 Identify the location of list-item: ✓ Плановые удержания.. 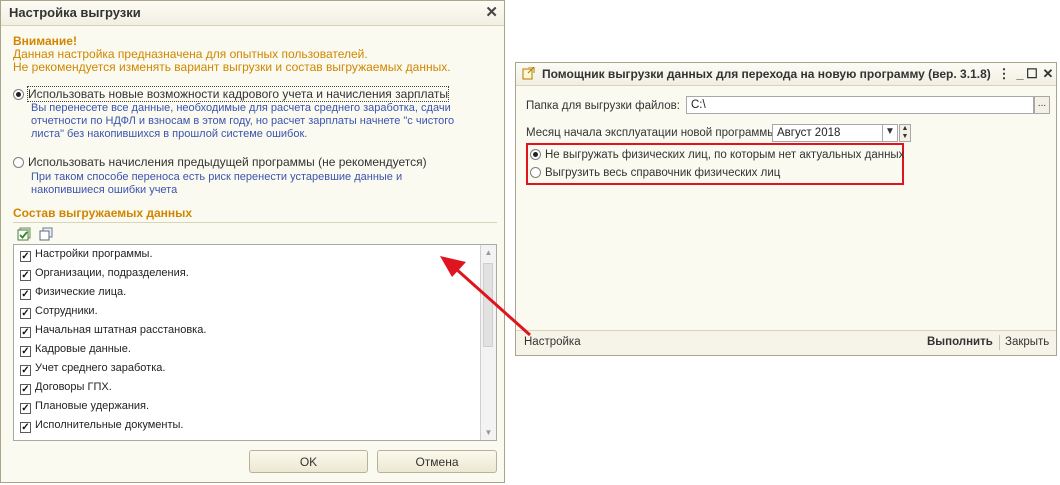
(255, 406).